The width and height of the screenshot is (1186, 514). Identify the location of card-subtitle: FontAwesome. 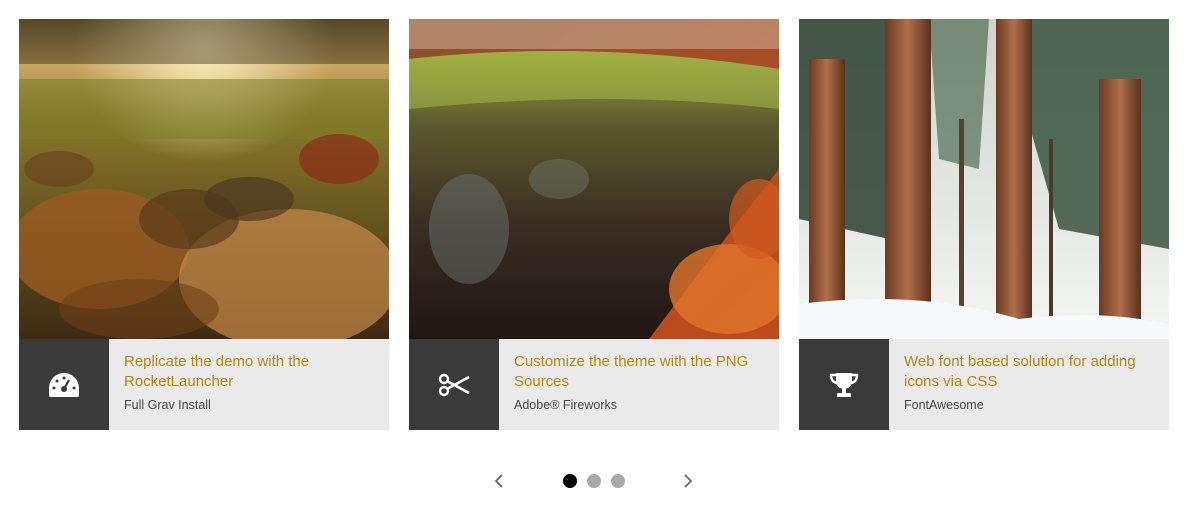
(944, 405).